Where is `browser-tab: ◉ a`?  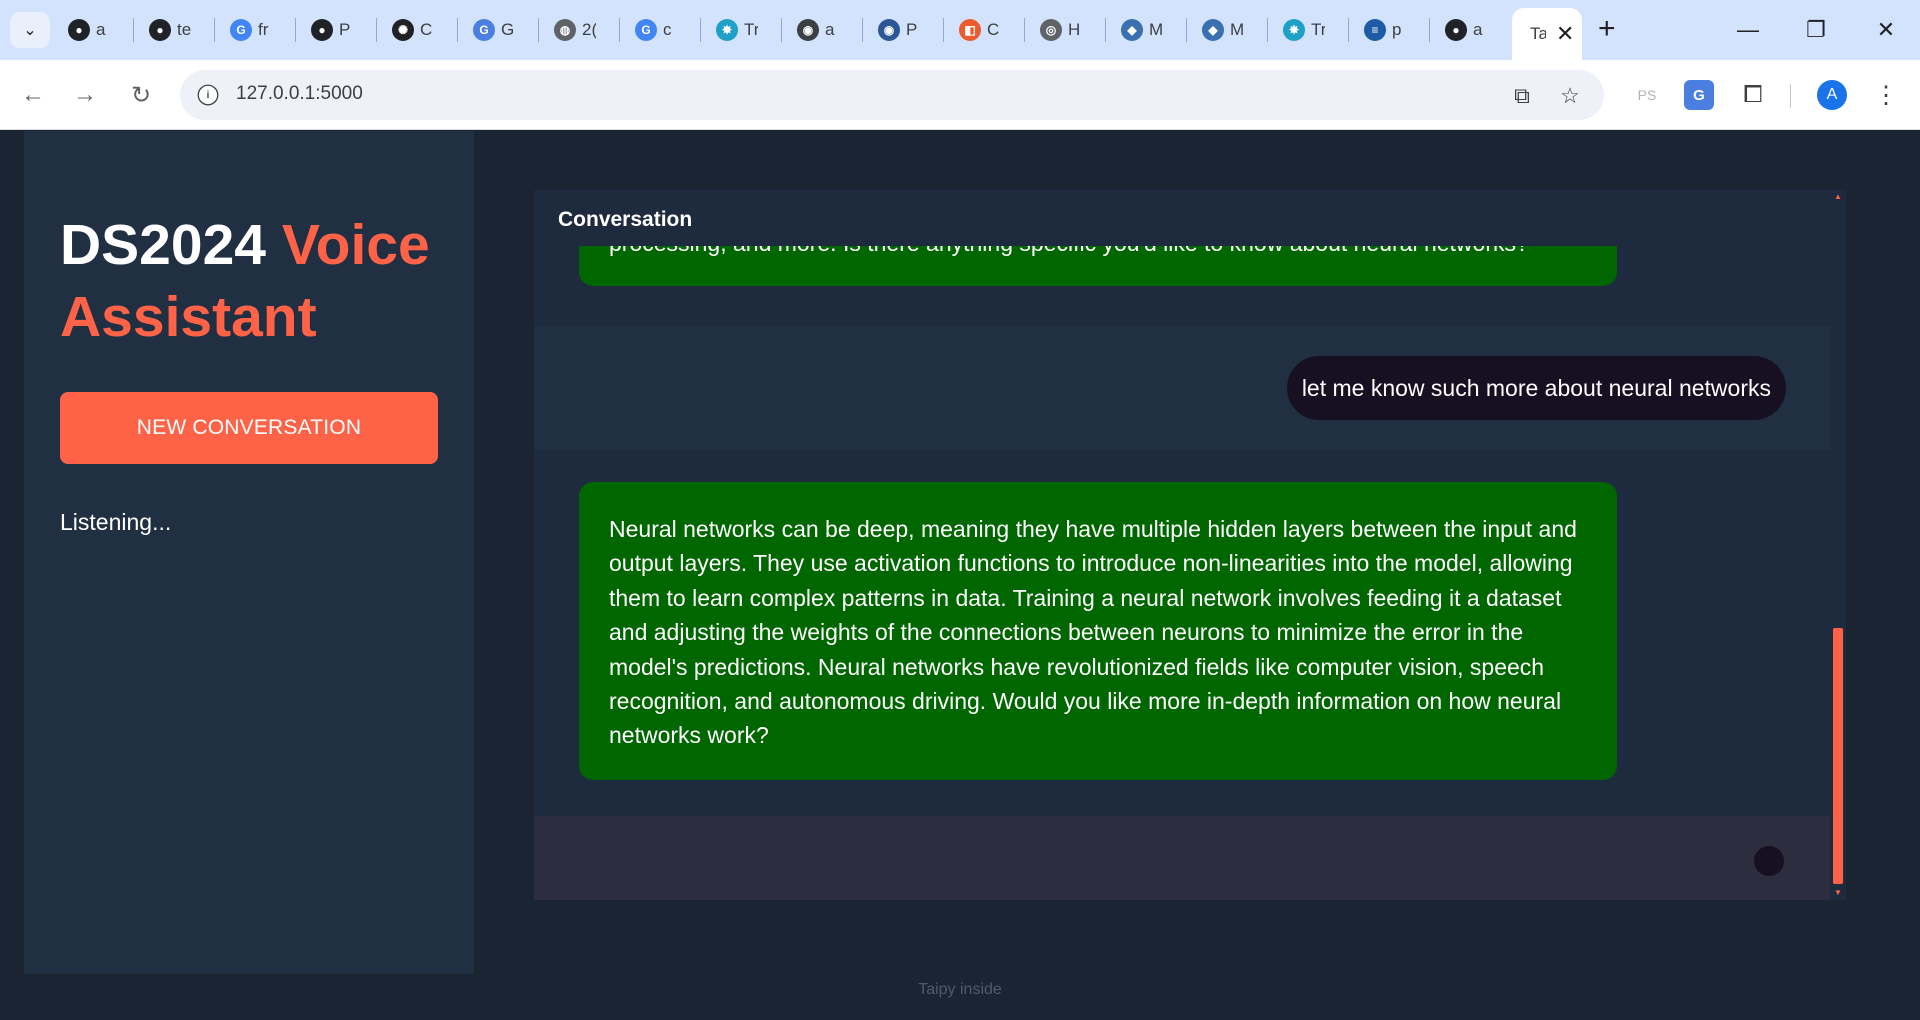
browser-tab: ◉ a is located at coordinates (812, 30).